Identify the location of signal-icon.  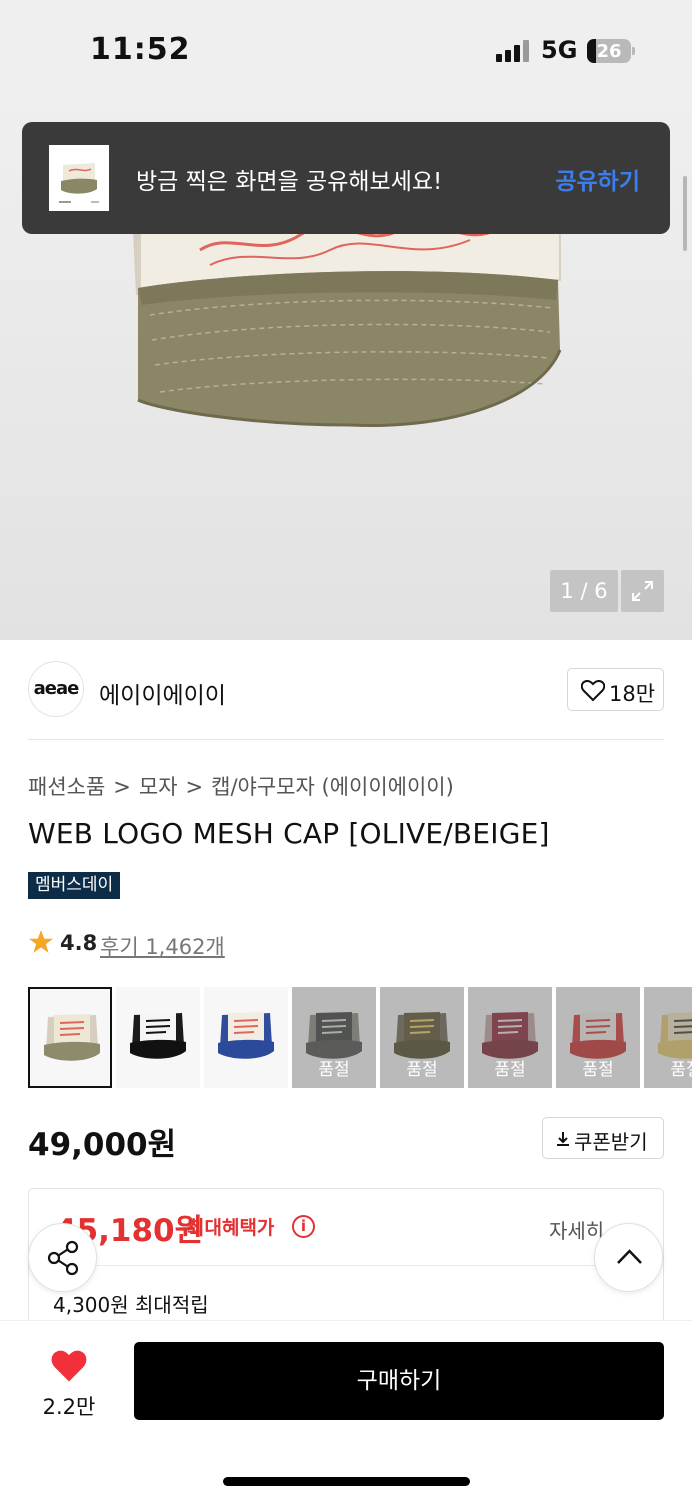
(514, 51).